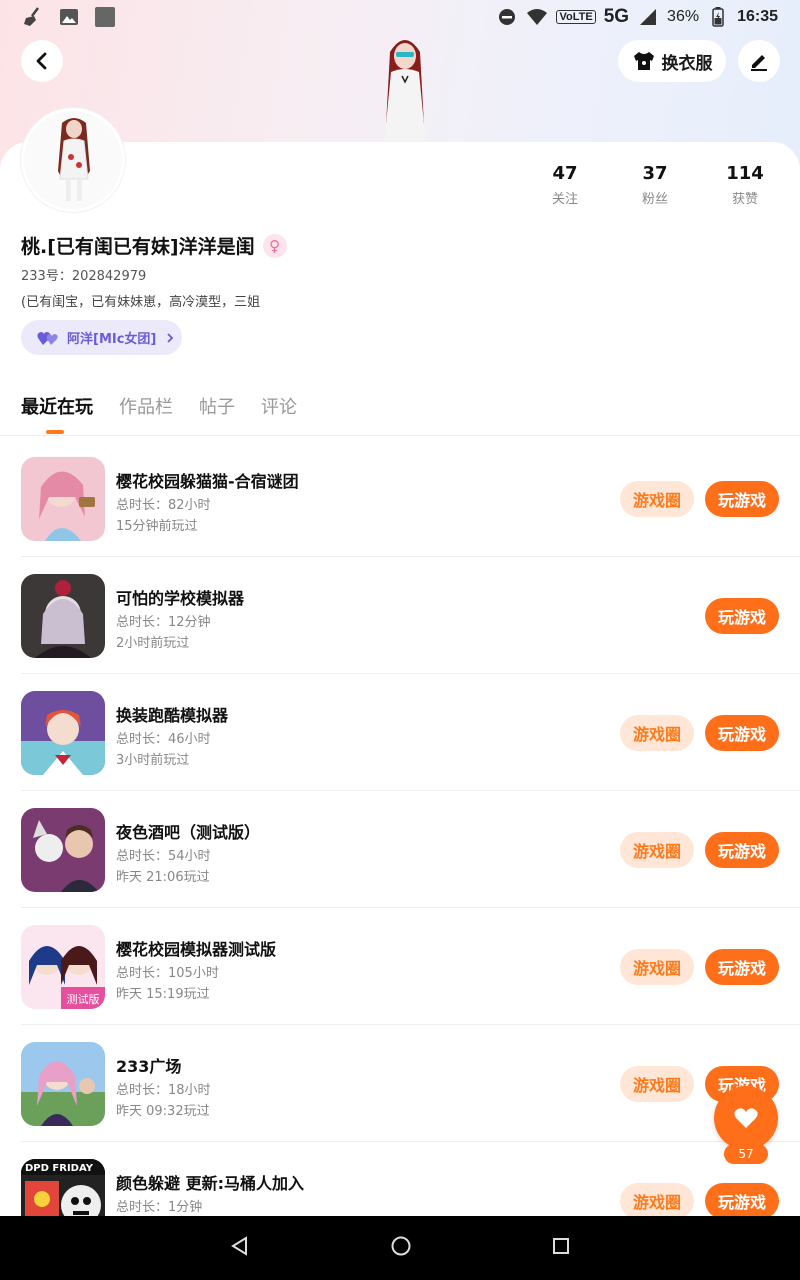  I want to click on image-icon, so click(69, 17).